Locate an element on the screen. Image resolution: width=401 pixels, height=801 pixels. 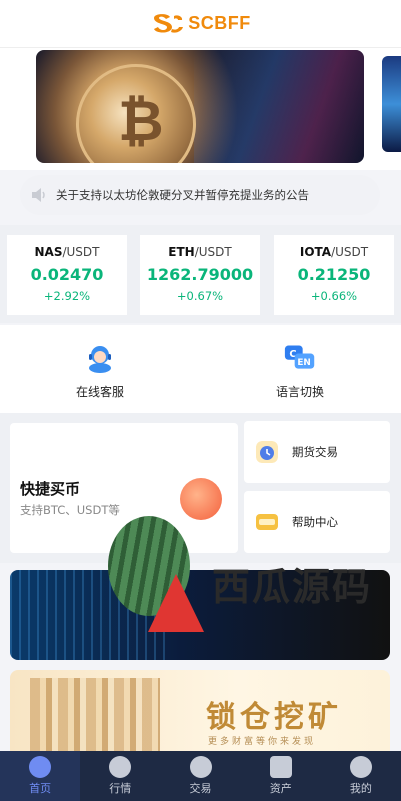
tab-label: 我的 is located at coordinates (360, 788).